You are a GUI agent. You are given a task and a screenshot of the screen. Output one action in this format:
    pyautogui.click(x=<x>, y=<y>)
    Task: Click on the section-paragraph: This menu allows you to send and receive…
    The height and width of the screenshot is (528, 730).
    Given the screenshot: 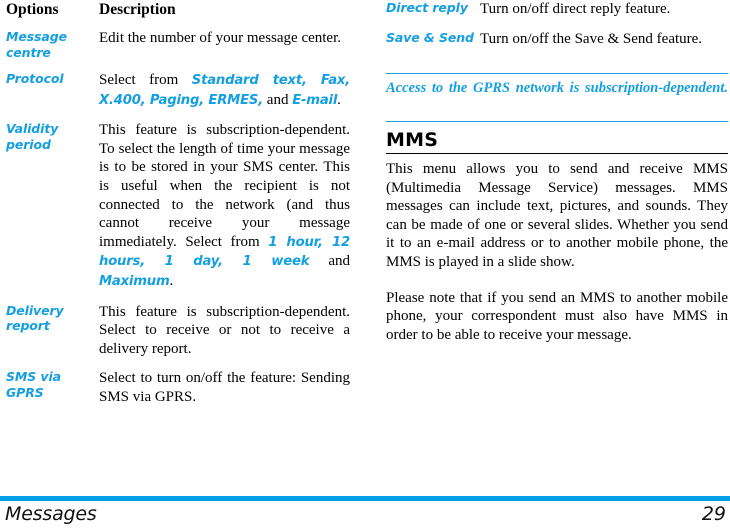 What is the action you would take?
    pyautogui.click(x=557, y=215)
    